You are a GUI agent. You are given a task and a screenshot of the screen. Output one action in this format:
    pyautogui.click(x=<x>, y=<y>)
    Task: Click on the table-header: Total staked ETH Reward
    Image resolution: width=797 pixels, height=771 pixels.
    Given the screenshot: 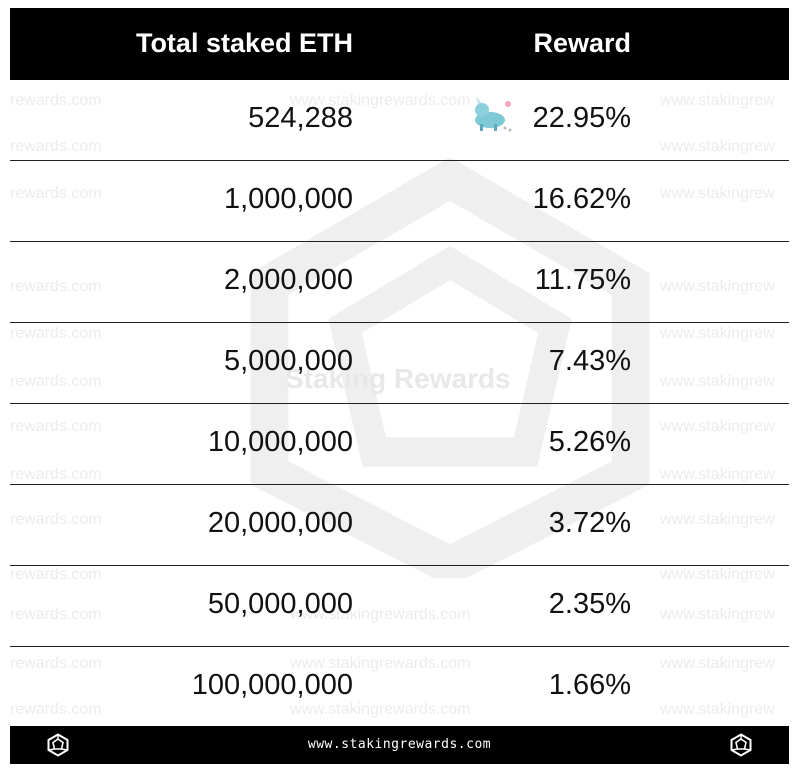 What is the action you would take?
    pyautogui.click(x=399, y=44)
    